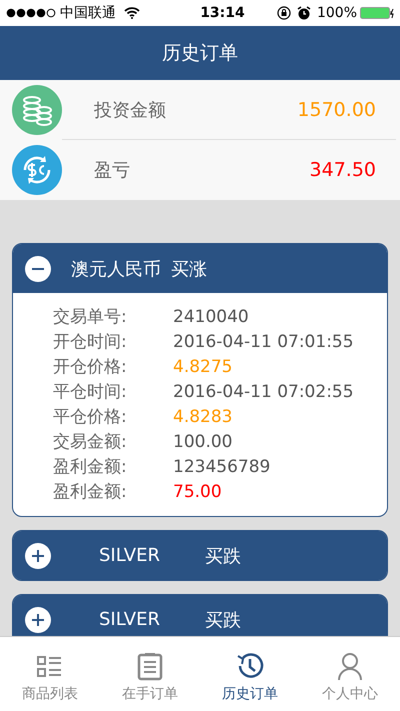 This screenshot has width=400, height=711. What do you see at coordinates (90, 392) in the screenshot?
I see `field-label: 平仓时间:` at bounding box center [90, 392].